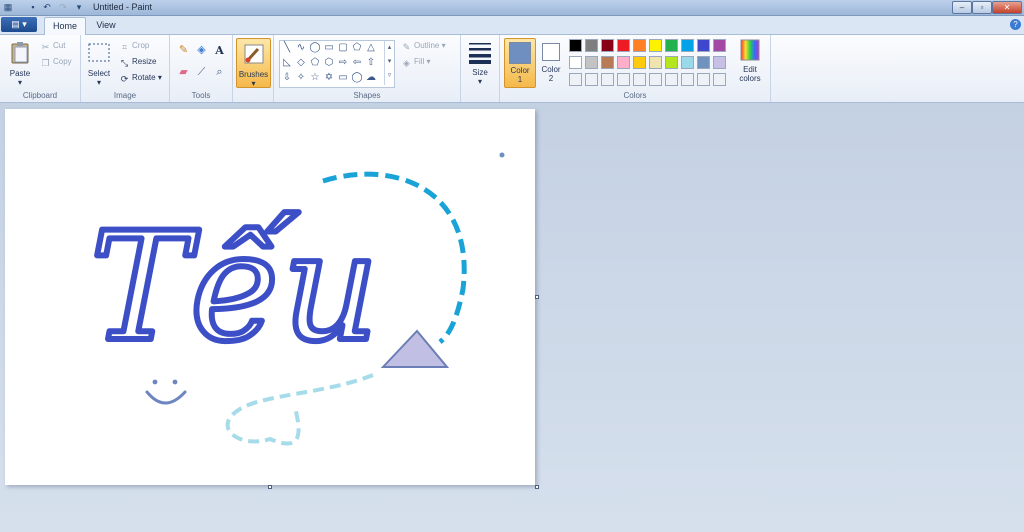 The width and height of the screenshot is (1024, 532). What do you see at coordinates (480, 63) in the screenshot?
I see `size-button: Size ▾` at bounding box center [480, 63].